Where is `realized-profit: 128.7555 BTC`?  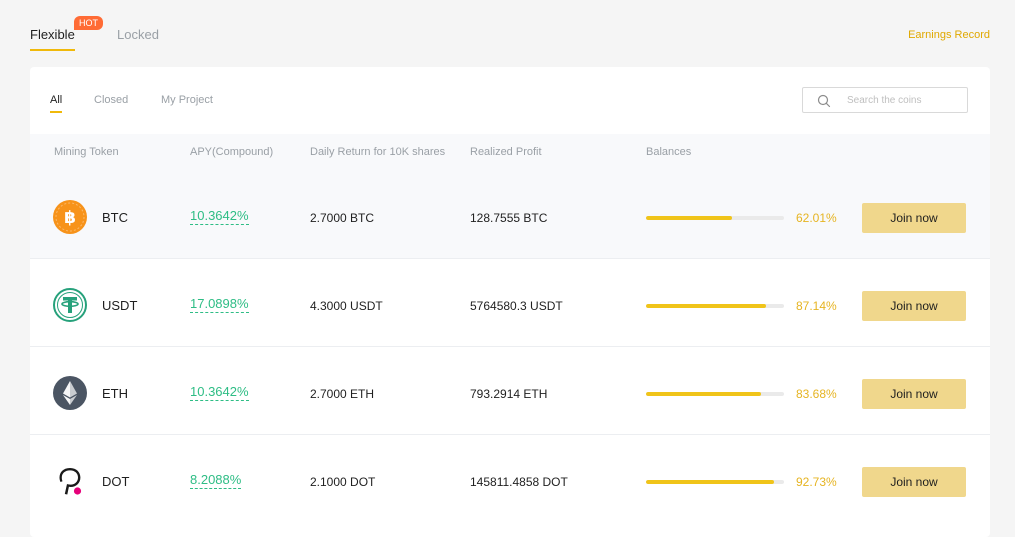 realized-profit: 128.7555 BTC is located at coordinates (509, 218).